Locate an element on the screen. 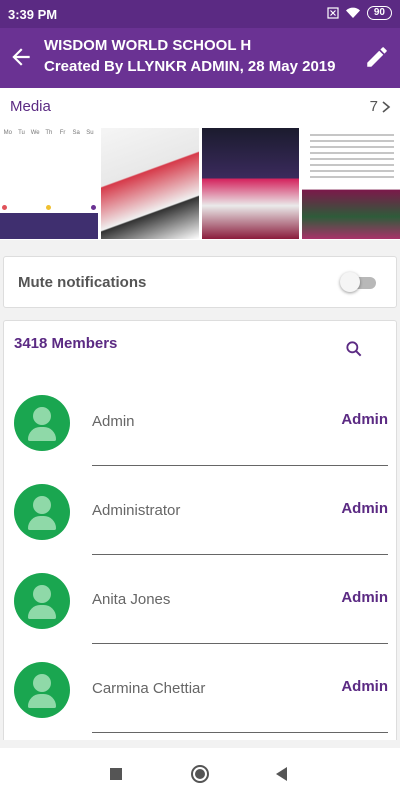  chevron-right-icon is located at coordinates (386, 107).